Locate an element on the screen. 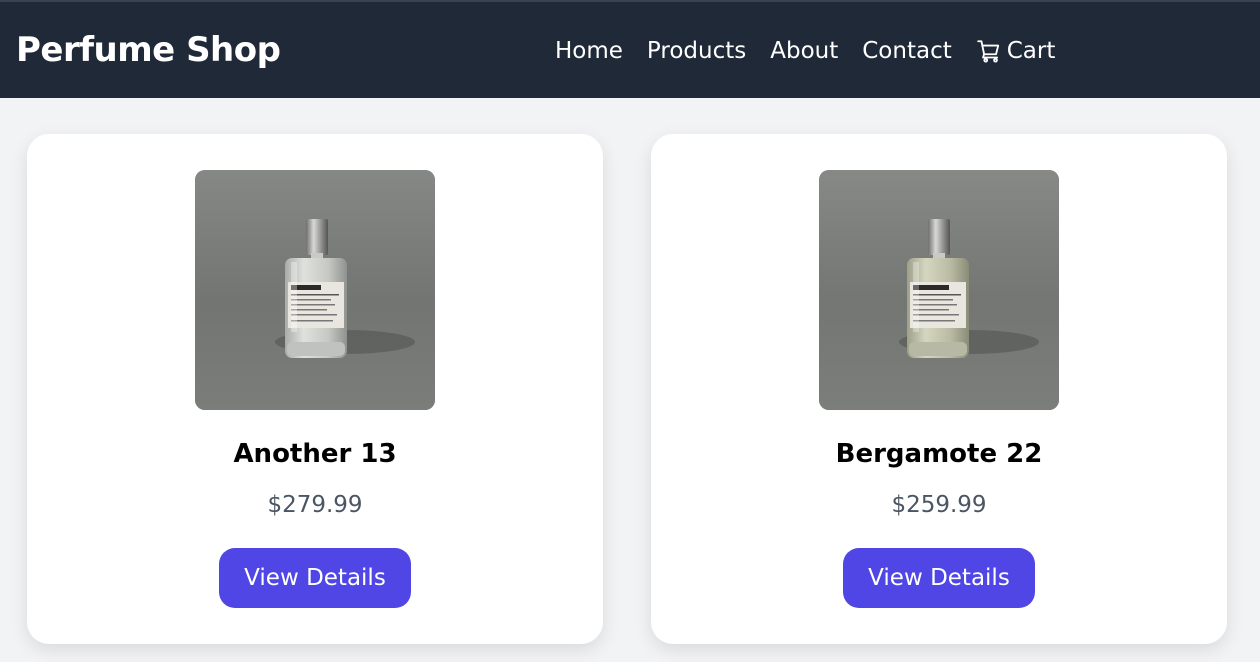 Image resolution: width=1260 pixels, height=662 pixels. main-navigation: Home Products About Contact Cart is located at coordinates (805, 51).